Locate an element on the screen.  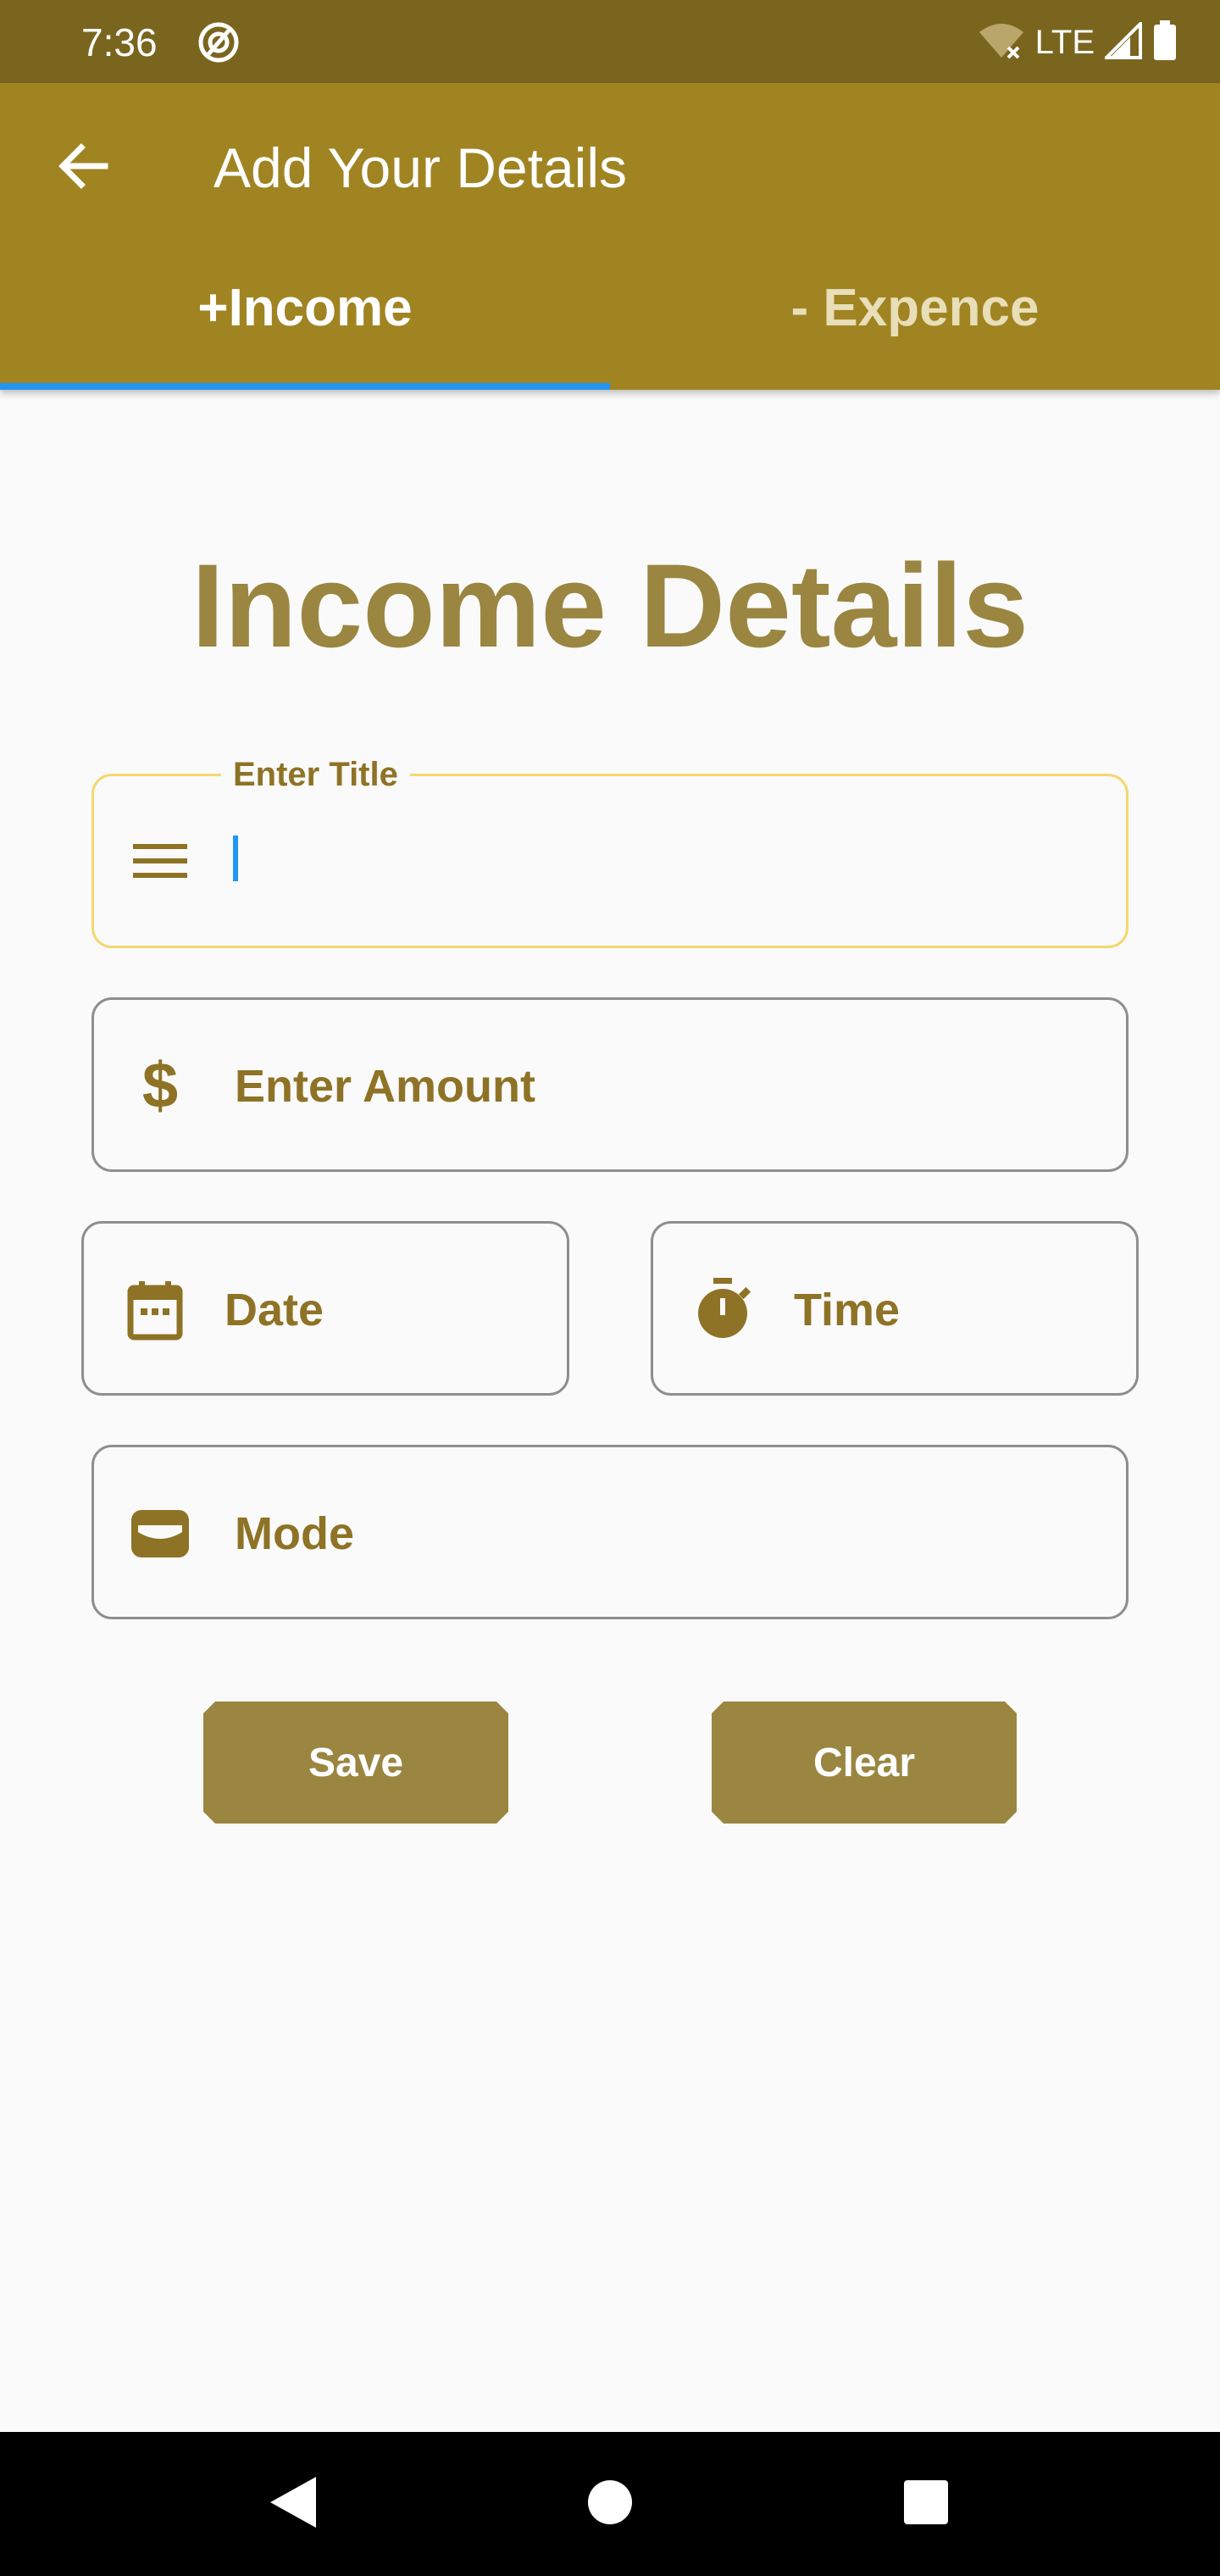
dollar-icon: $ is located at coordinates (160, 1085).